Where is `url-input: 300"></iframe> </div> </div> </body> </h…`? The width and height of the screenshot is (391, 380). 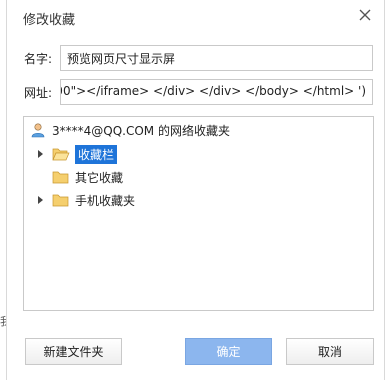
url-input: 300"></iframe> </div> </div> </body> </h… is located at coordinates (216, 92).